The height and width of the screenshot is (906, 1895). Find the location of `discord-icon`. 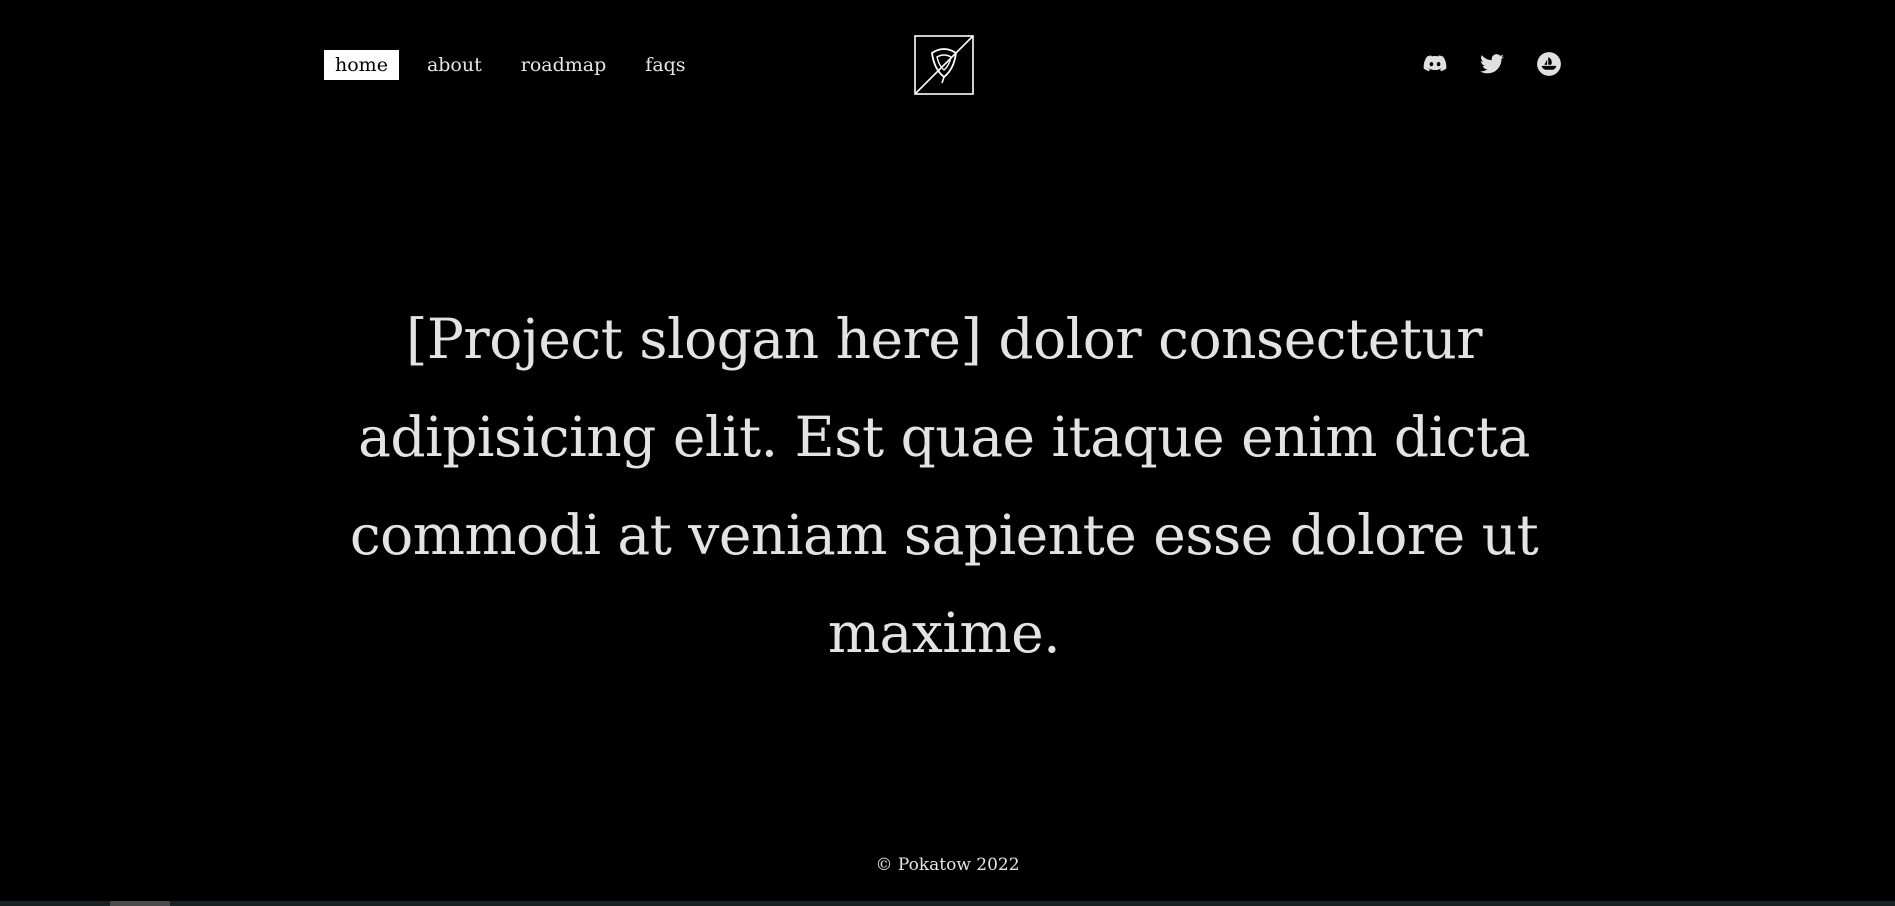

discord-icon is located at coordinates (1435, 64).